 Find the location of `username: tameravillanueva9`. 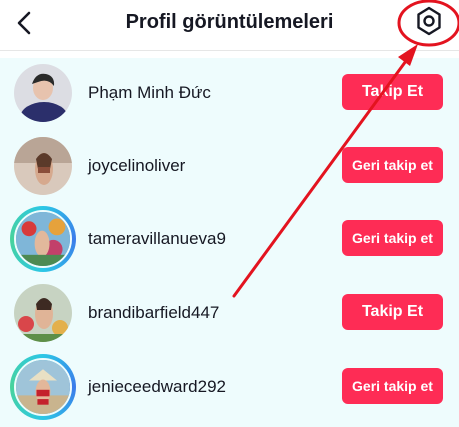

username: tameravillanueva9 is located at coordinates (157, 239).